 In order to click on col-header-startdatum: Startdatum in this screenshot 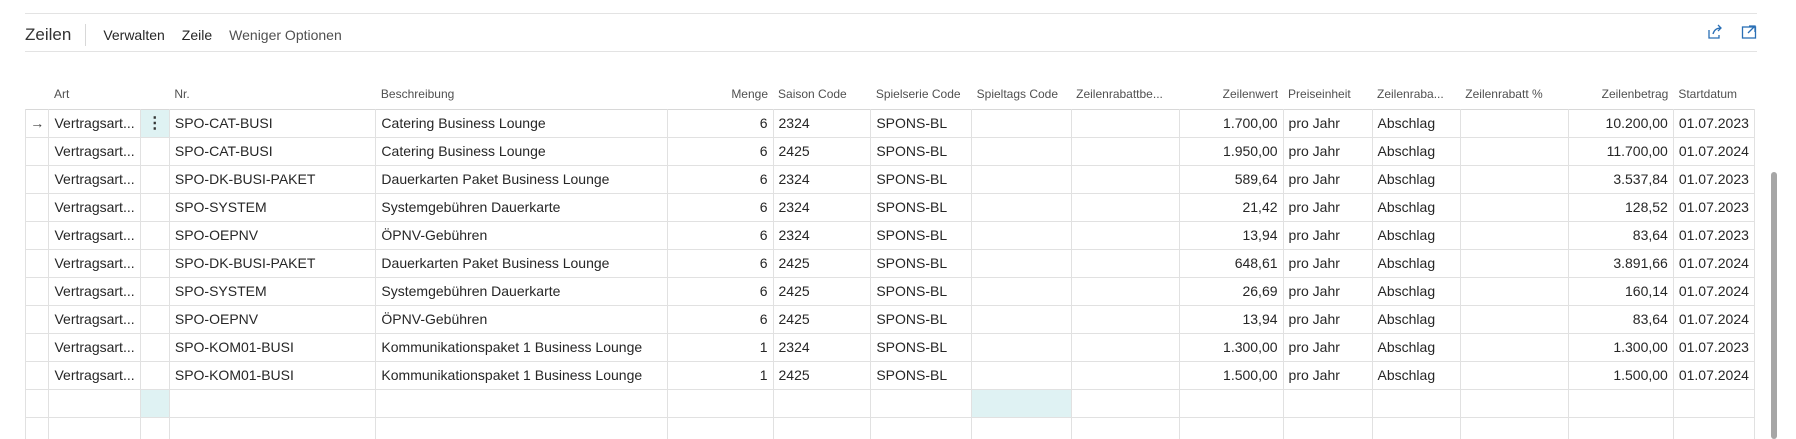, I will do `click(1713, 84)`.